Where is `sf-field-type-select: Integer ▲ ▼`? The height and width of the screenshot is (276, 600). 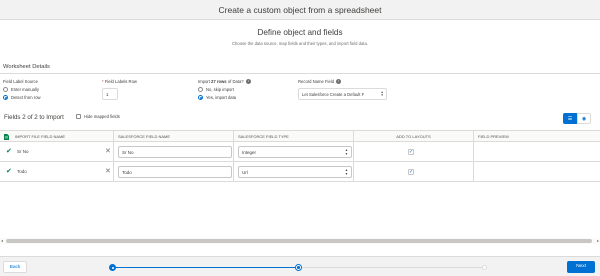
sf-field-type-select: Integer ▲ ▼ is located at coordinates (295, 152).